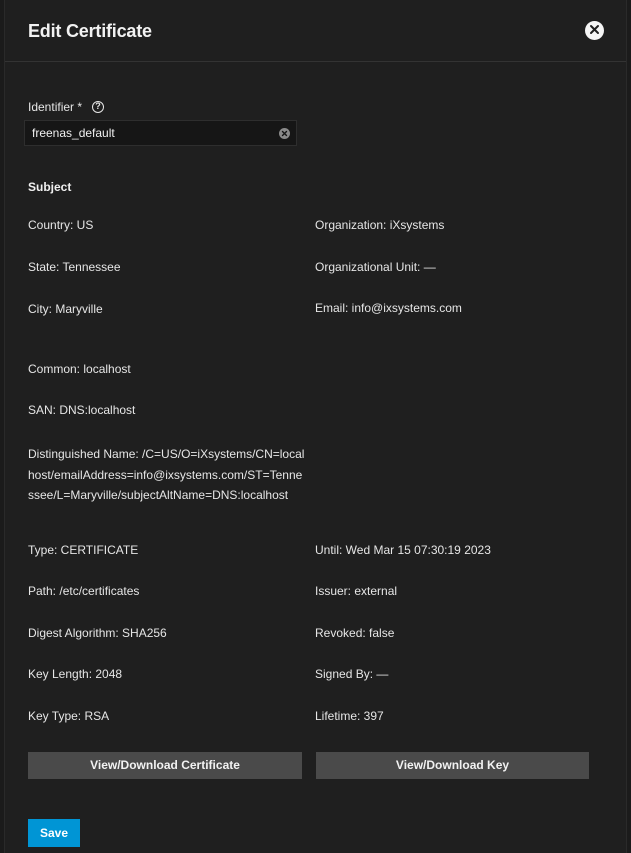 Image resolution: width=631 pixels, height=853 pixels. What do you see at coordinates (55, 107) in the screenshot?
I see `identifier-label: Identifier *` at bounding box center [55, 107].